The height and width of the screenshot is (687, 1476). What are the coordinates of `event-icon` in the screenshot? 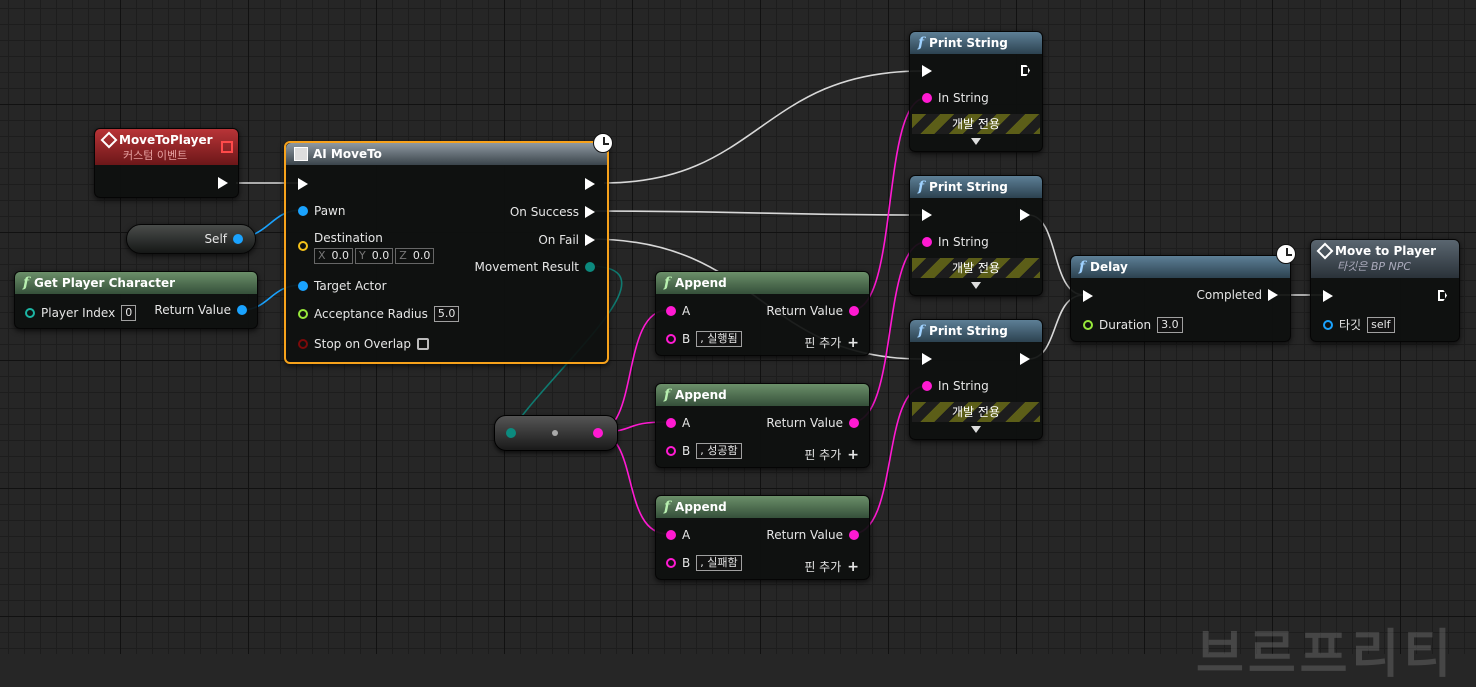 It's located at (1325, 251).